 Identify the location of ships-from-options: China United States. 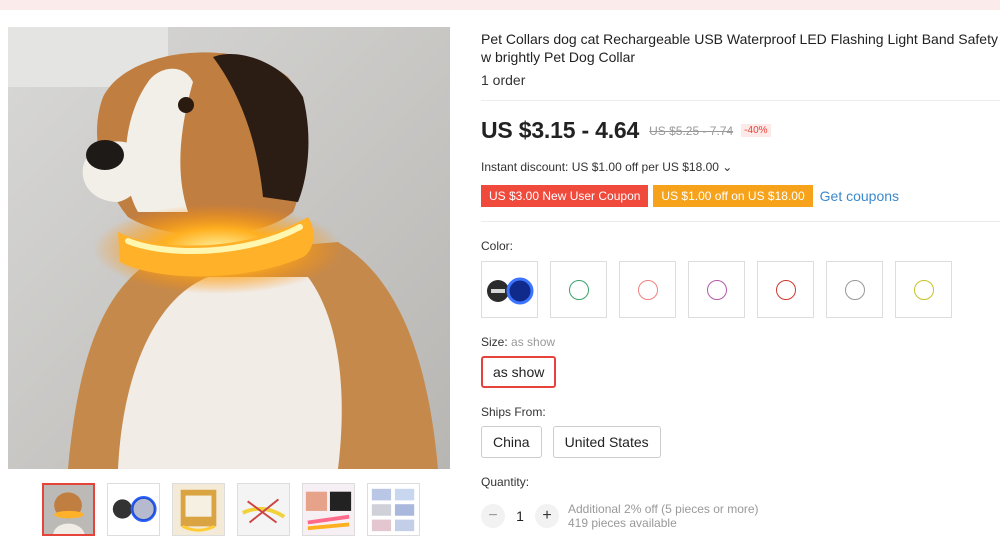
(571, 442).